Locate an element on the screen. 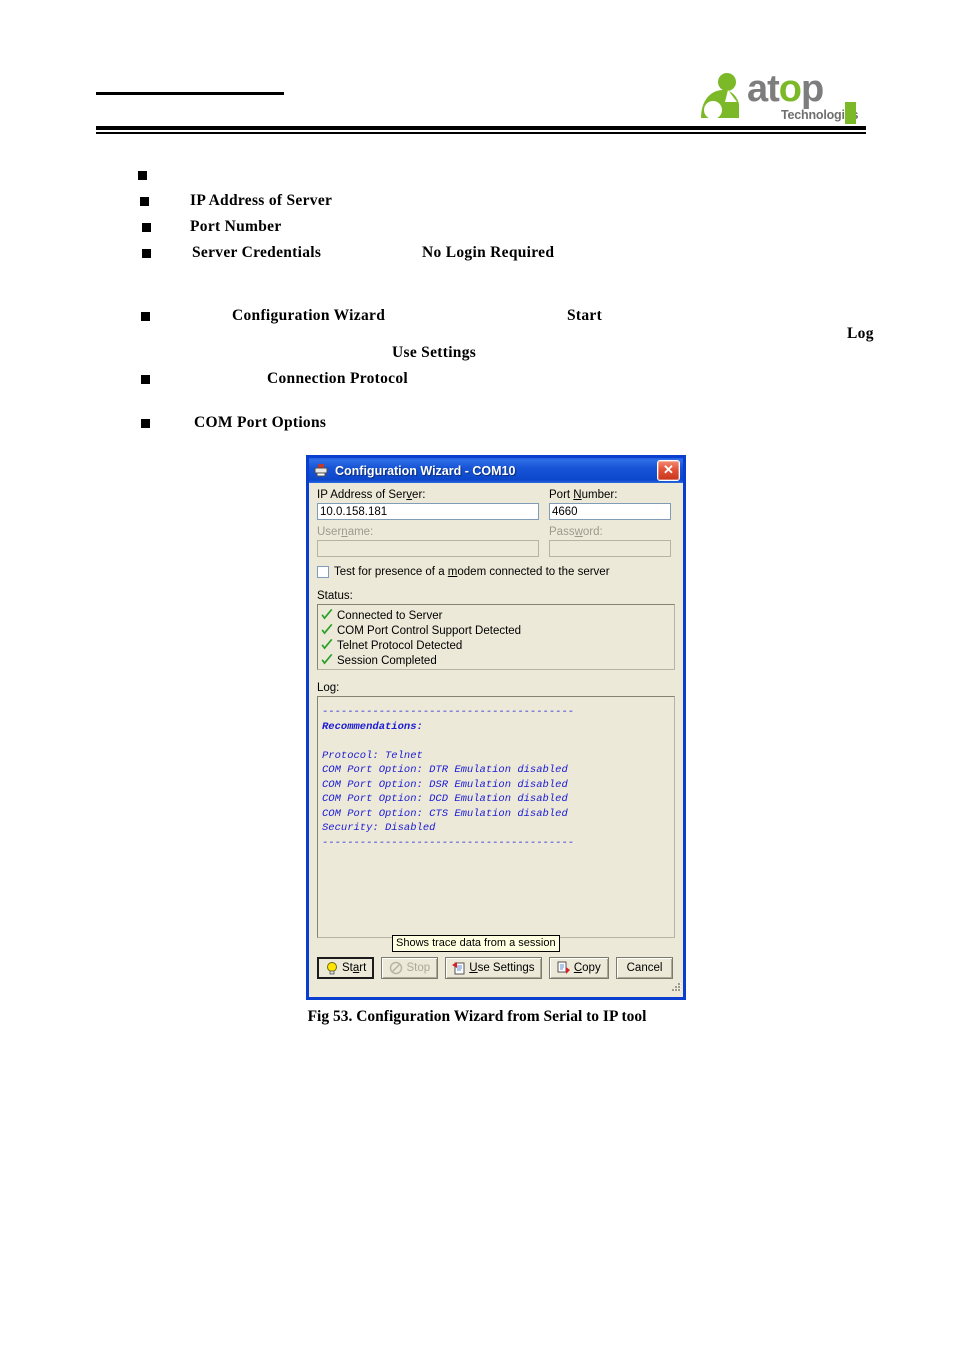  bullet-row: COM Port Options is located at coordinates (477, 424).